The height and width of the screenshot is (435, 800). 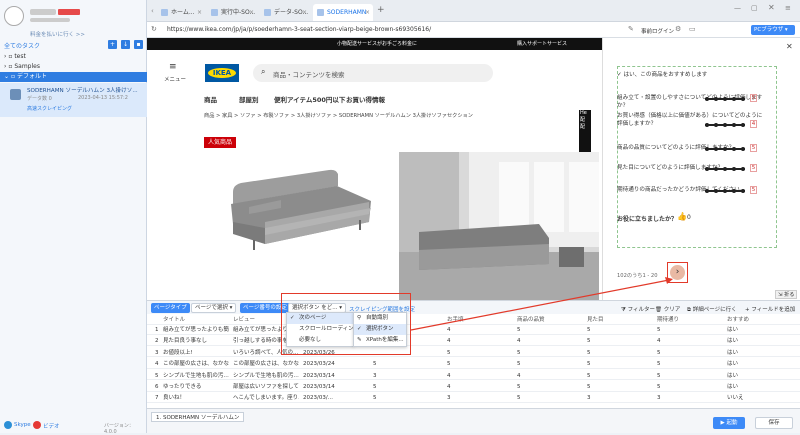 What do you see at coordinates (541, 304) in the screenshot?
I see `annotation-arrow` at bounding box center [541, 304].